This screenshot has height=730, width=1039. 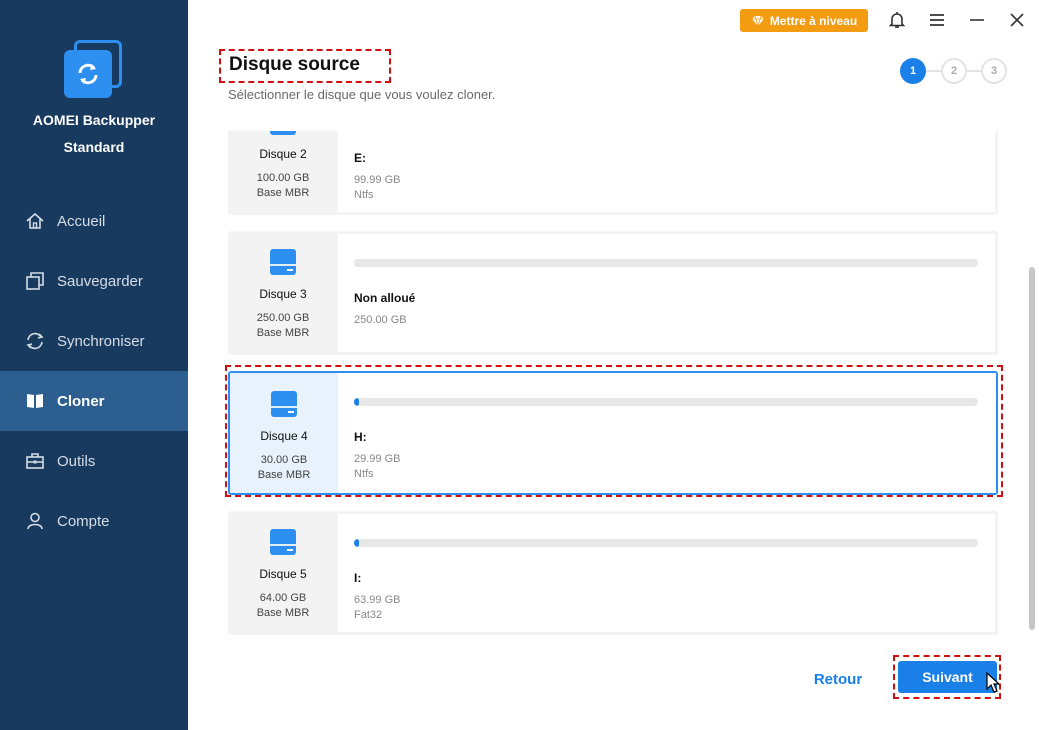 I want to click on toolbox-icon, so click(x=35, y=461).